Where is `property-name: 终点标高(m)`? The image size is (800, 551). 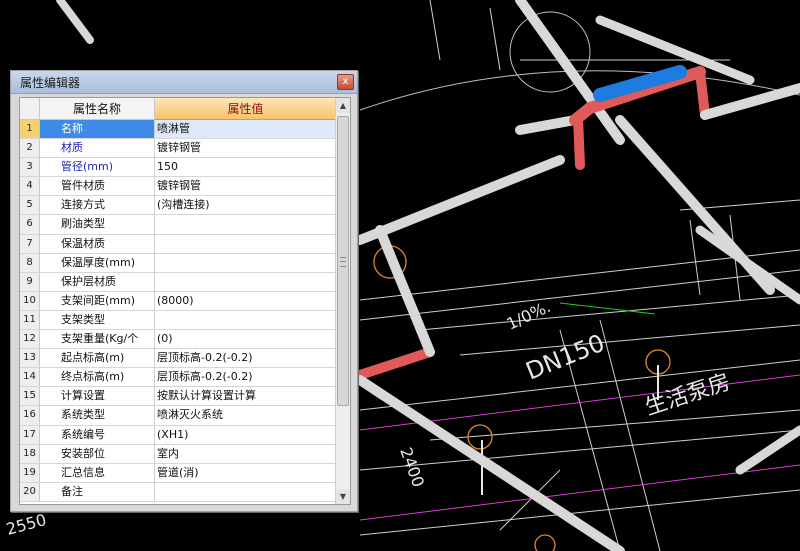 property-name: 终点标高(m) is located at coordinates (97, 377).